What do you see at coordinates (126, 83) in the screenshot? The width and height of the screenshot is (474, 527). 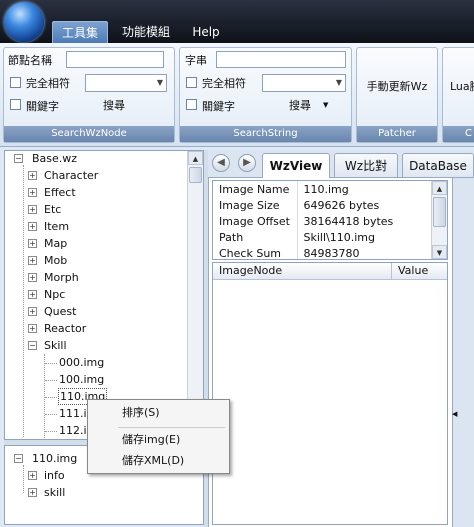 I see `node-type-combo: ▼` at bounding box center [126, 83].